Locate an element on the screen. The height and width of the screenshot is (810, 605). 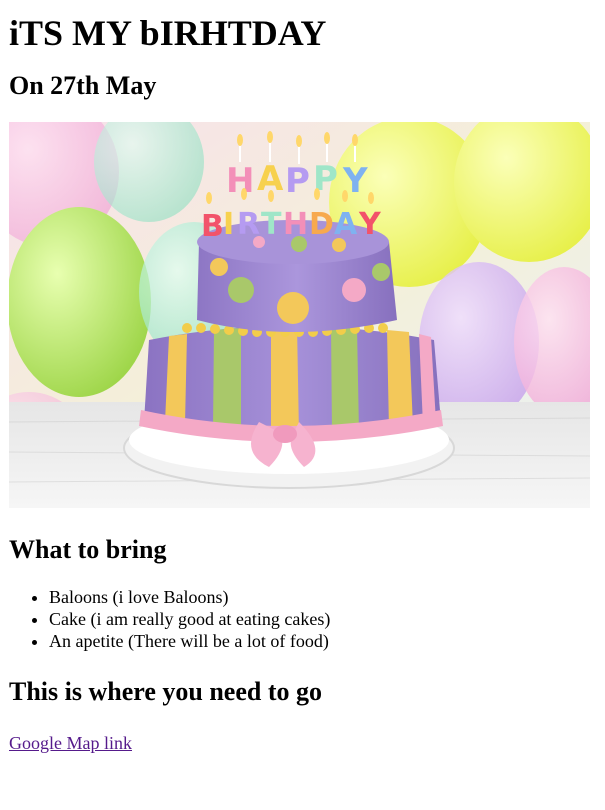
svg-text: Y is located at coordinates (370, 224).